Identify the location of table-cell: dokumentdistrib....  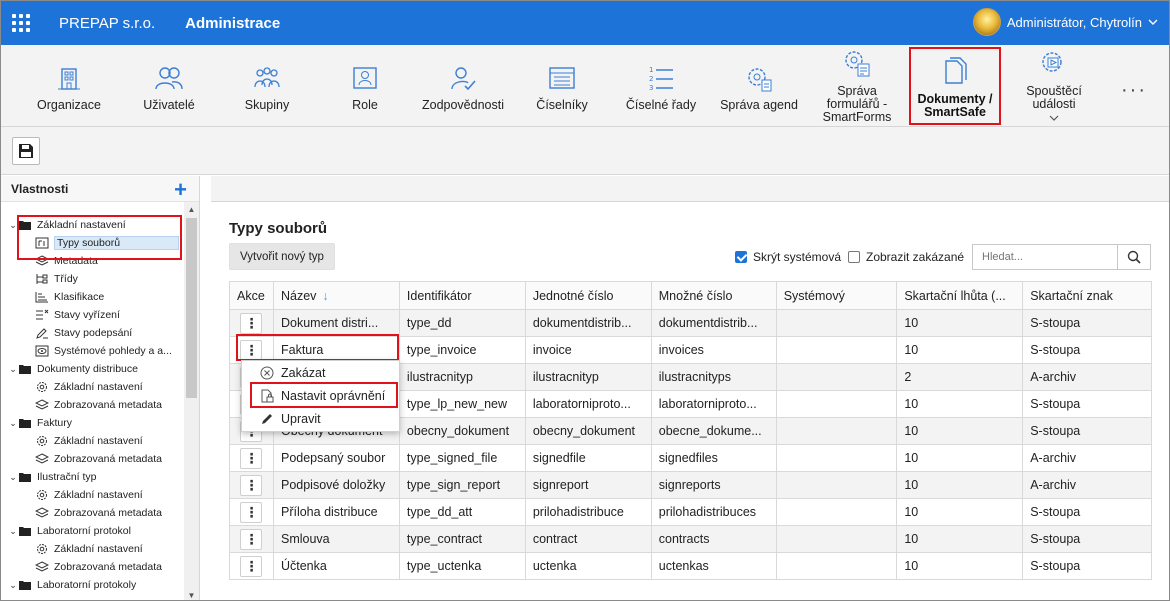
(588, 323).